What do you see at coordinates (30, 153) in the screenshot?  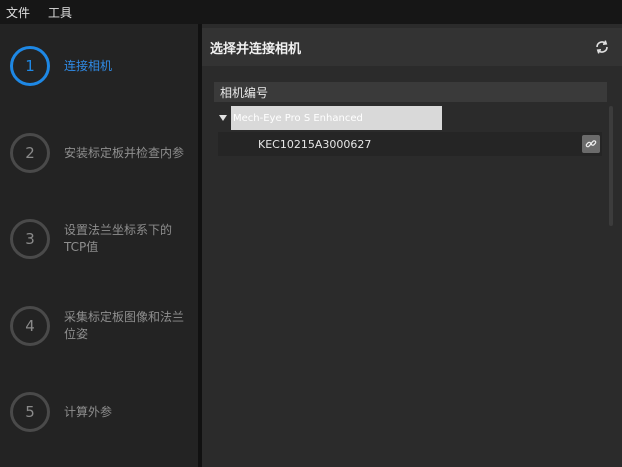 I see `step-number-badge: 2` at bounding box center [30, 153].